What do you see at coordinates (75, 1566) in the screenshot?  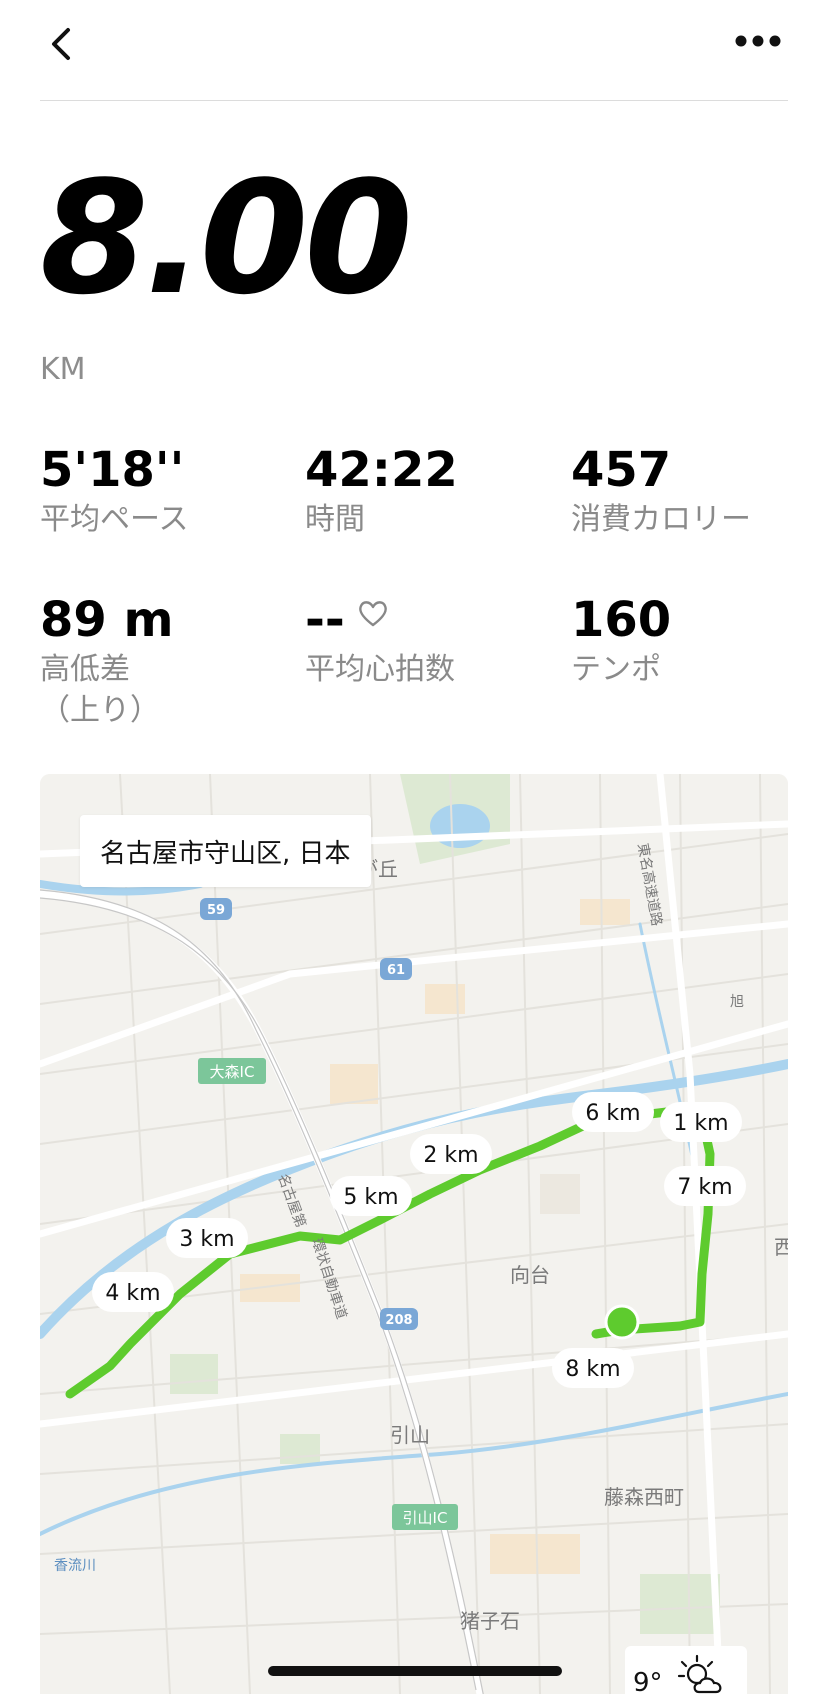 I see `place-label: 香流川` at bounding box center [75, 1566].